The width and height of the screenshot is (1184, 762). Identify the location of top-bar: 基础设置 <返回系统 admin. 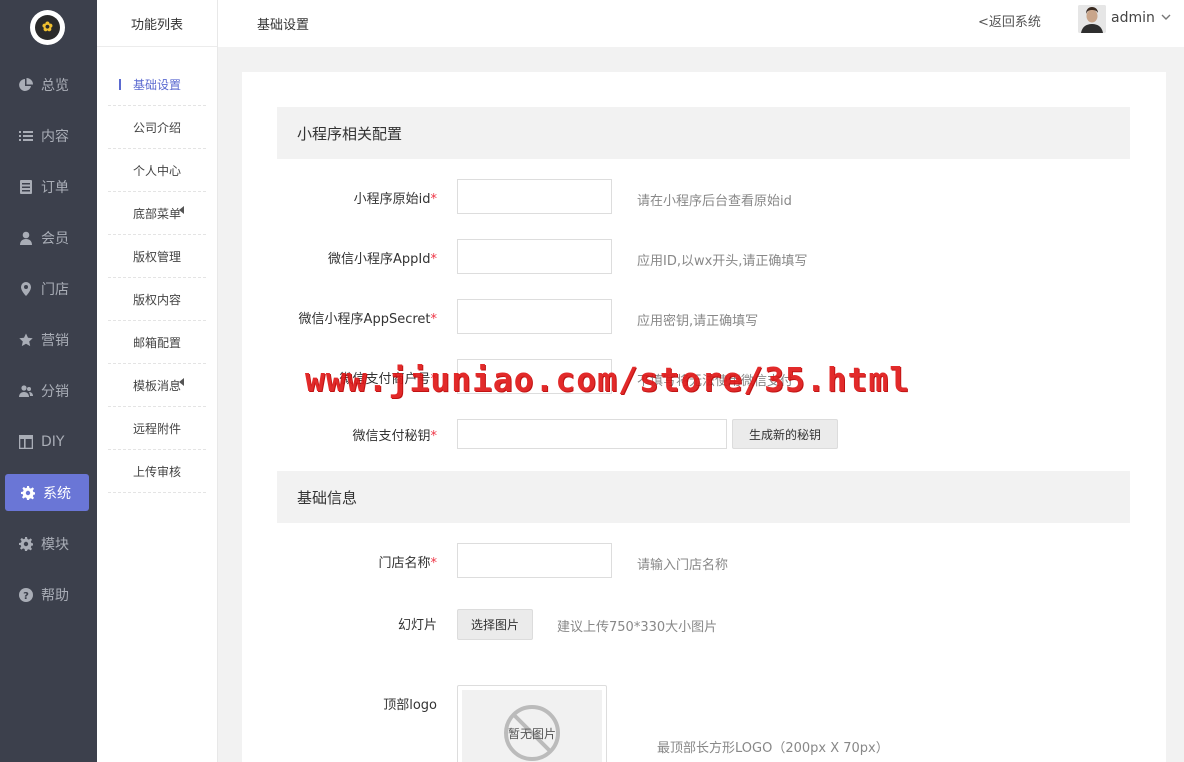
(701, 23).